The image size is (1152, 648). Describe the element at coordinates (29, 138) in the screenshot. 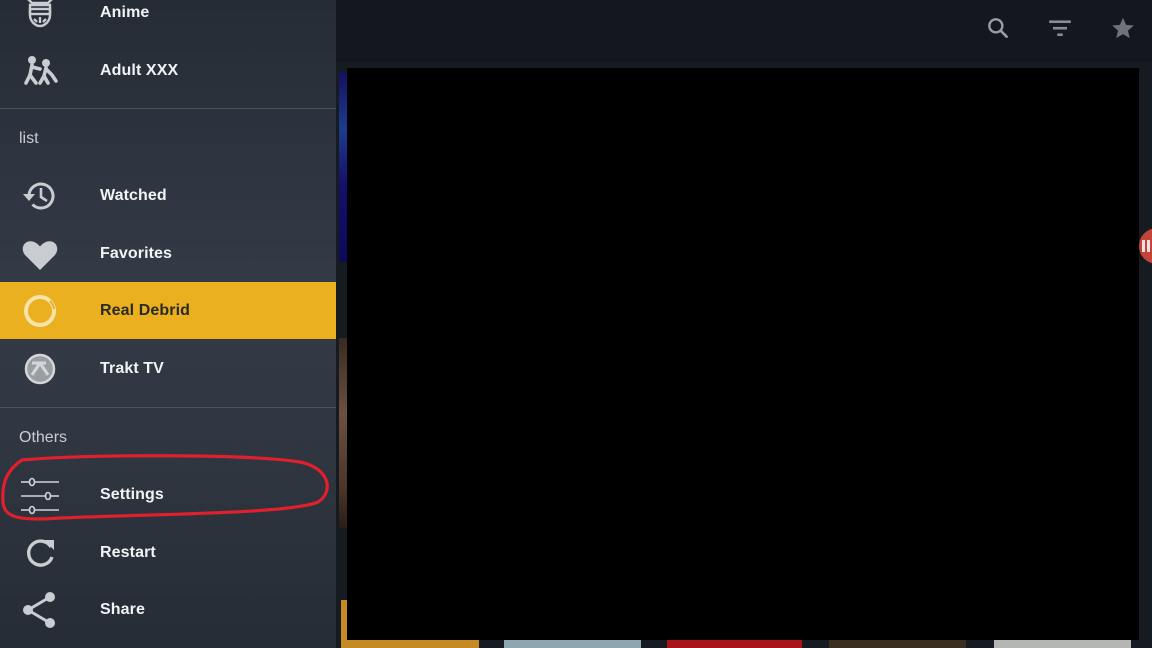

I see `section-header-list: list` at that location.